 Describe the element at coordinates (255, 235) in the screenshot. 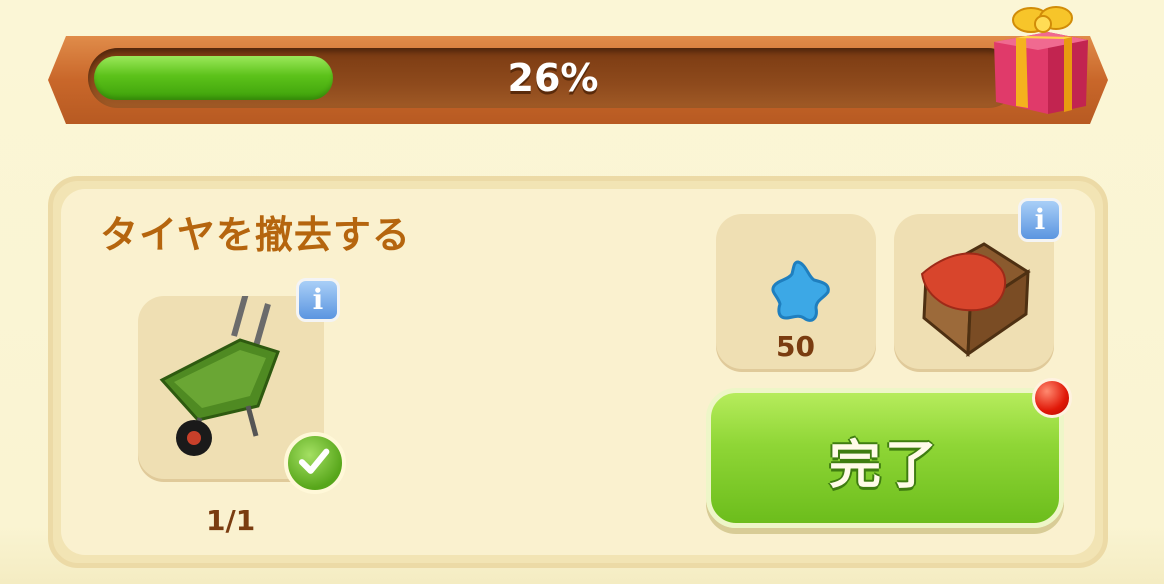

I see `task-title: タイヤを撤去する` at that location.